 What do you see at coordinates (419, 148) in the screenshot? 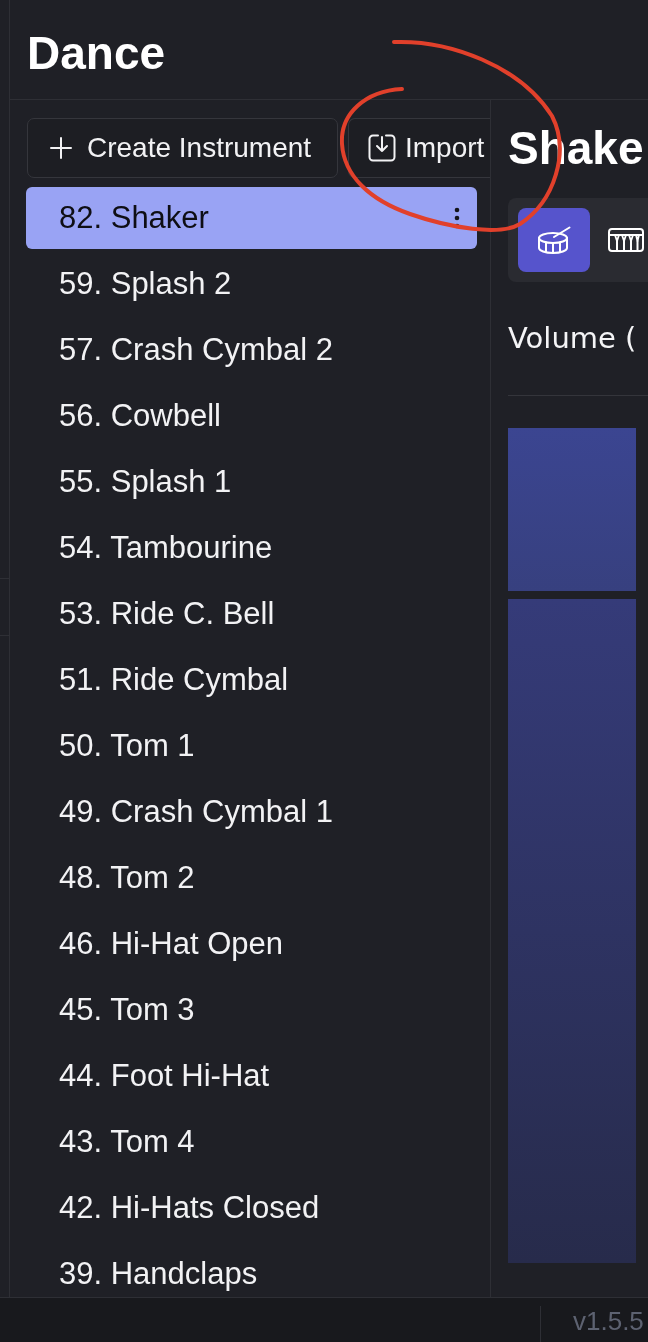
I see `import-button: Import` at bounding box center [419, 148].